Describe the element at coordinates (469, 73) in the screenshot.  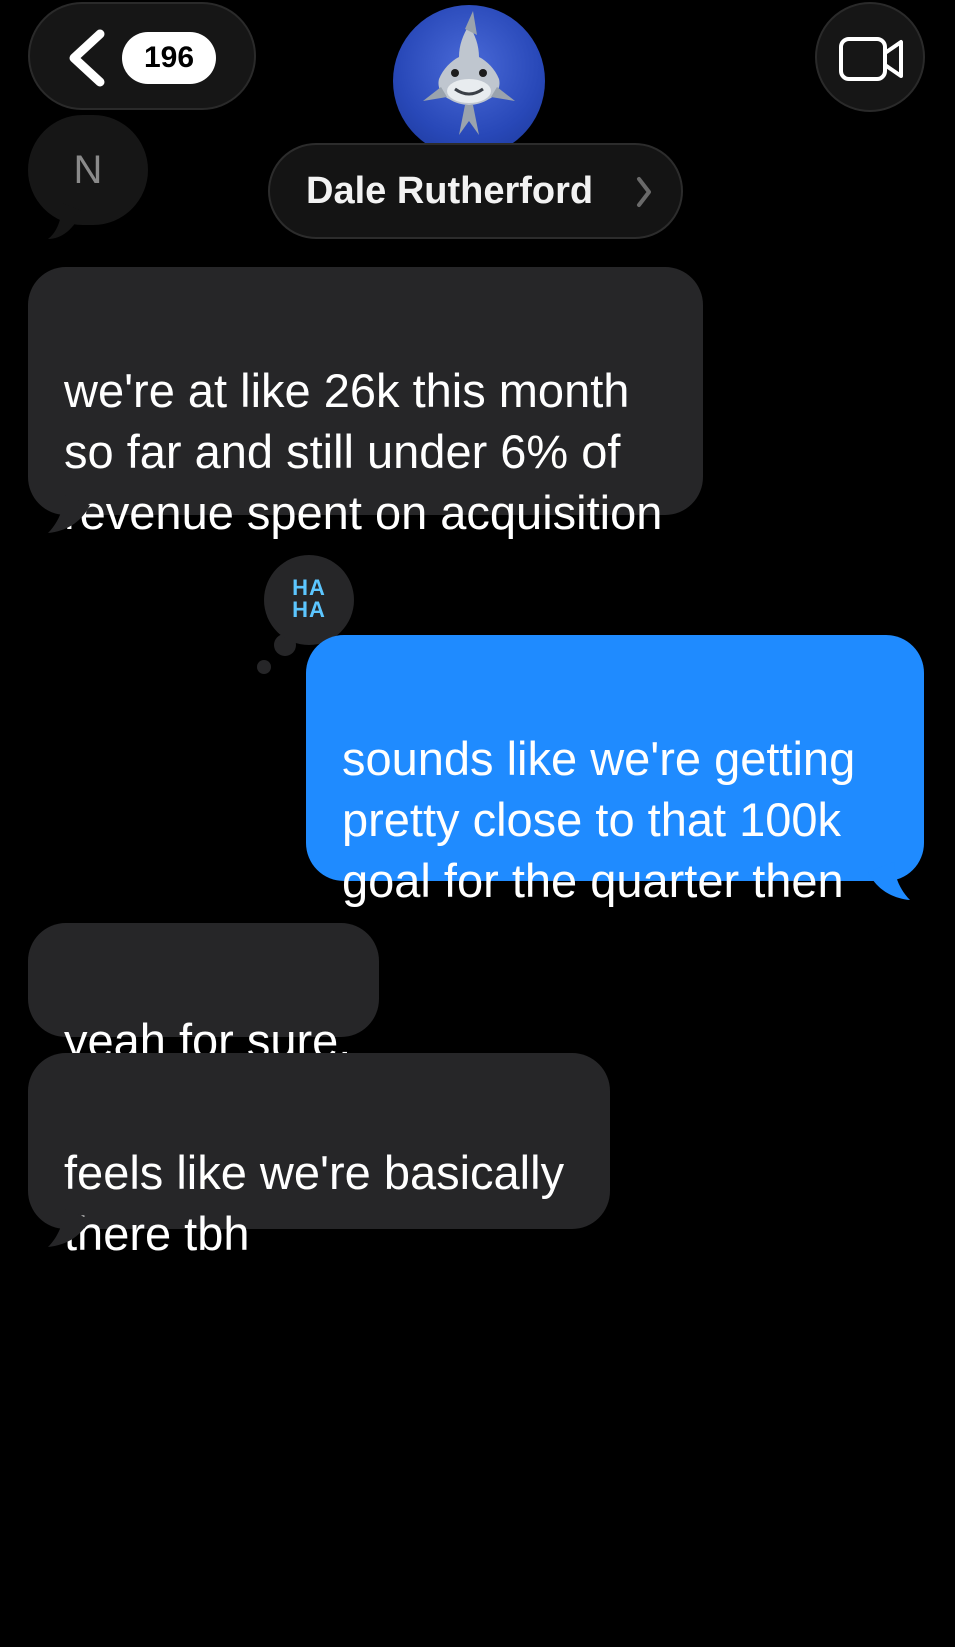
I see `shark-memoji-icon` at that location.